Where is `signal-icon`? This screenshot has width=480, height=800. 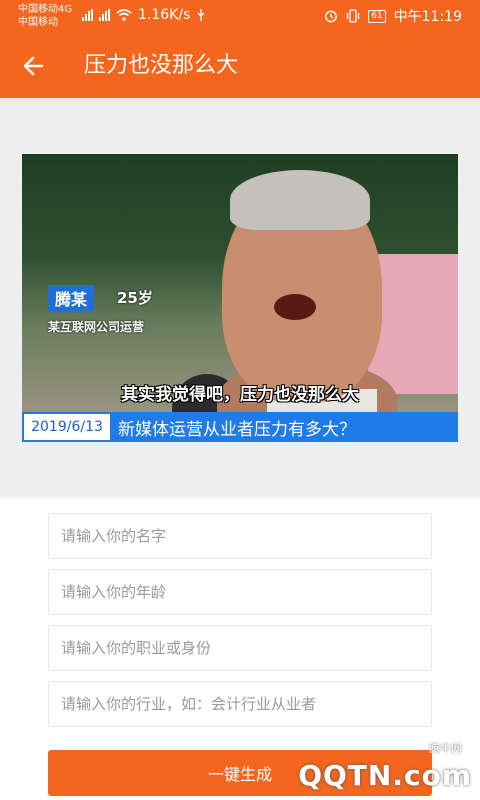
signal-icon is located at coordinates (87, 15).